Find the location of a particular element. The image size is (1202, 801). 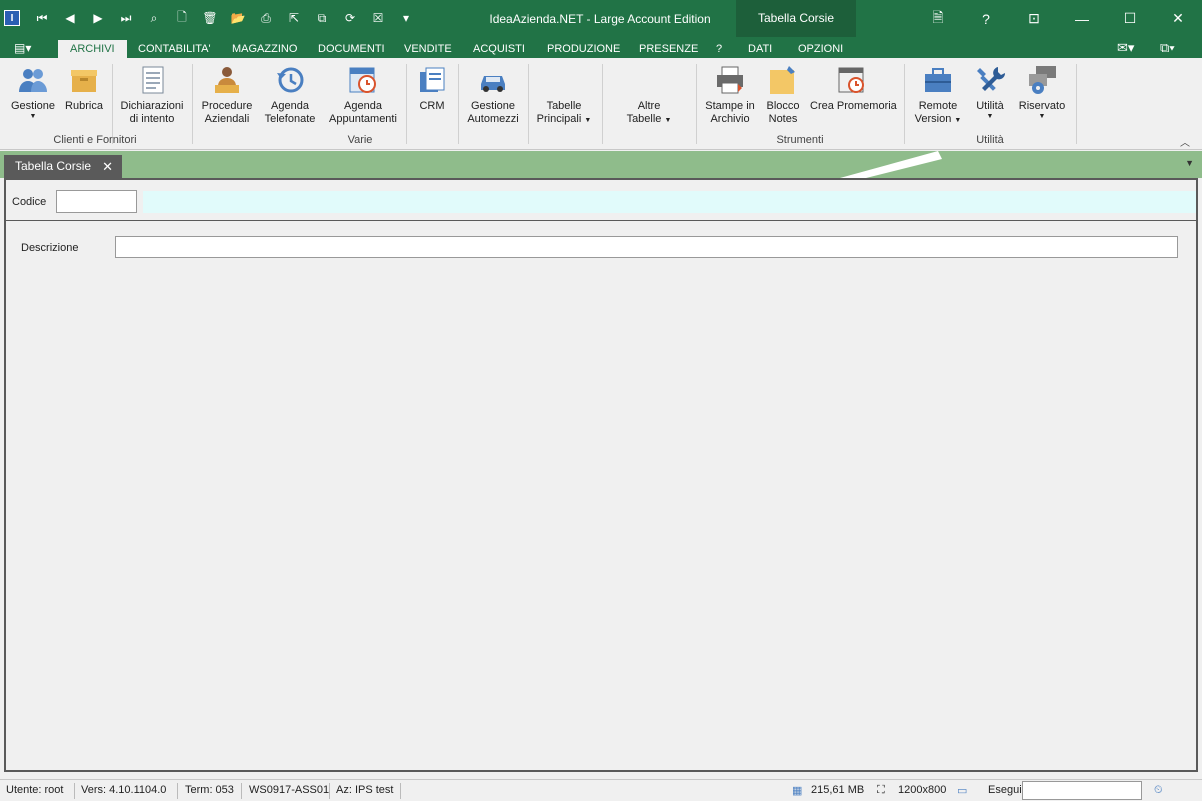

delete-icon: 🗑 is located at coordinates (210, 18).